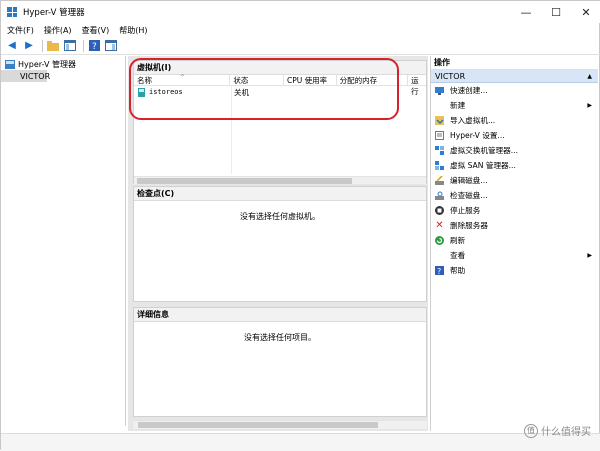 The image size is (600, 451). What do you see at coordinates (10, 64) in the screenshot?
I see `hyperv-manager-icon` at bounding box center [10, 64].